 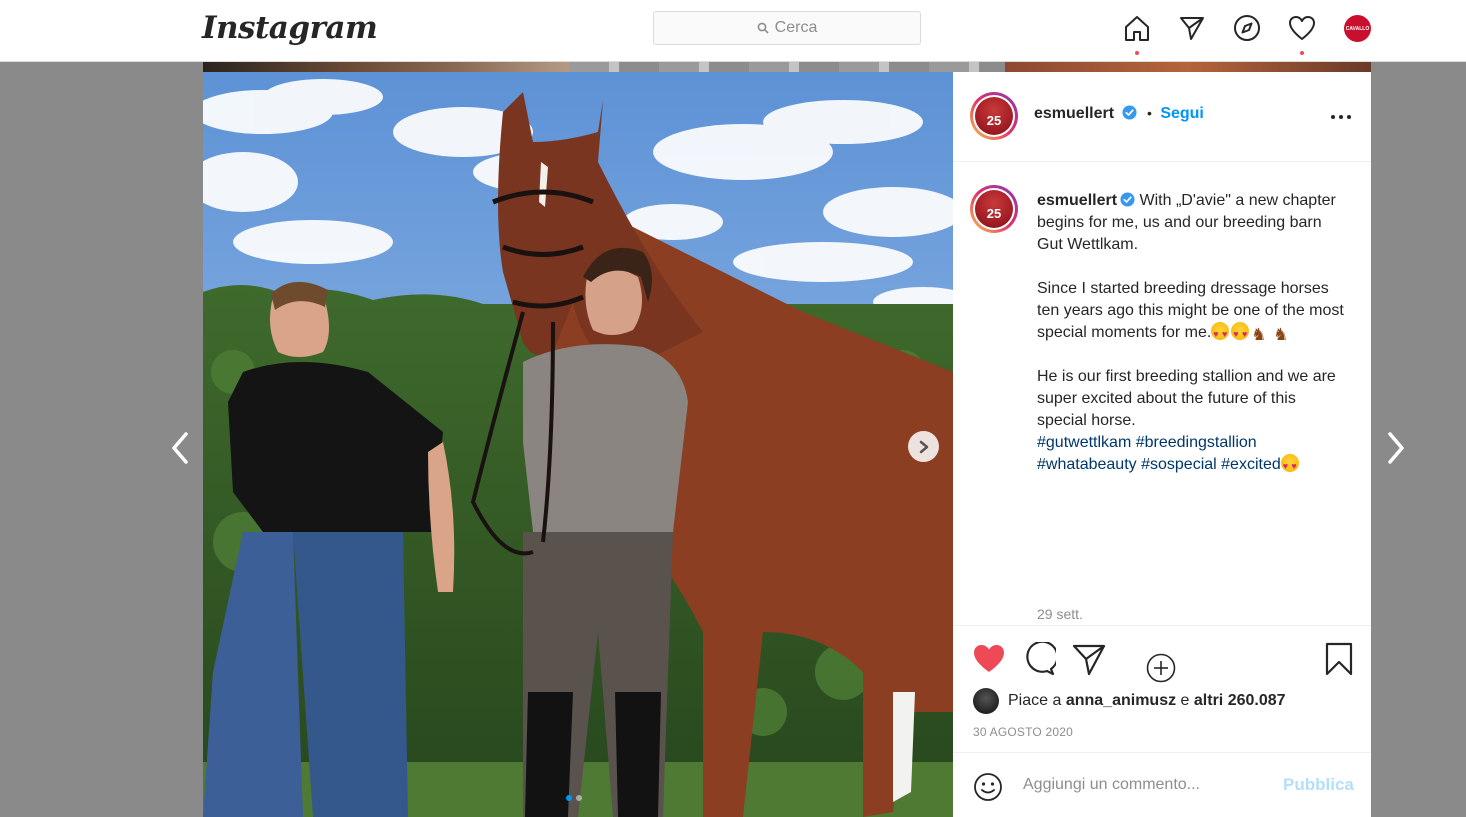 I want to click on save-bookmark-icon, so click(x=1339, y=659).